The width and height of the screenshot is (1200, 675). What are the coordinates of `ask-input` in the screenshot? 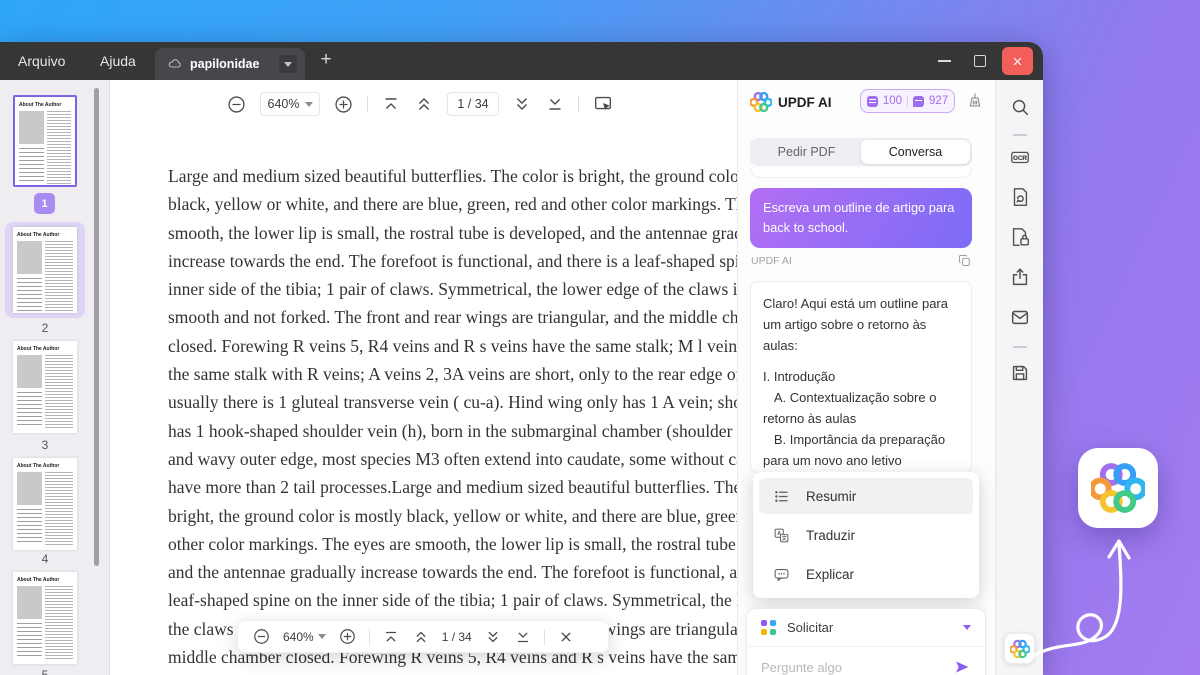 It's located at (853, 667).